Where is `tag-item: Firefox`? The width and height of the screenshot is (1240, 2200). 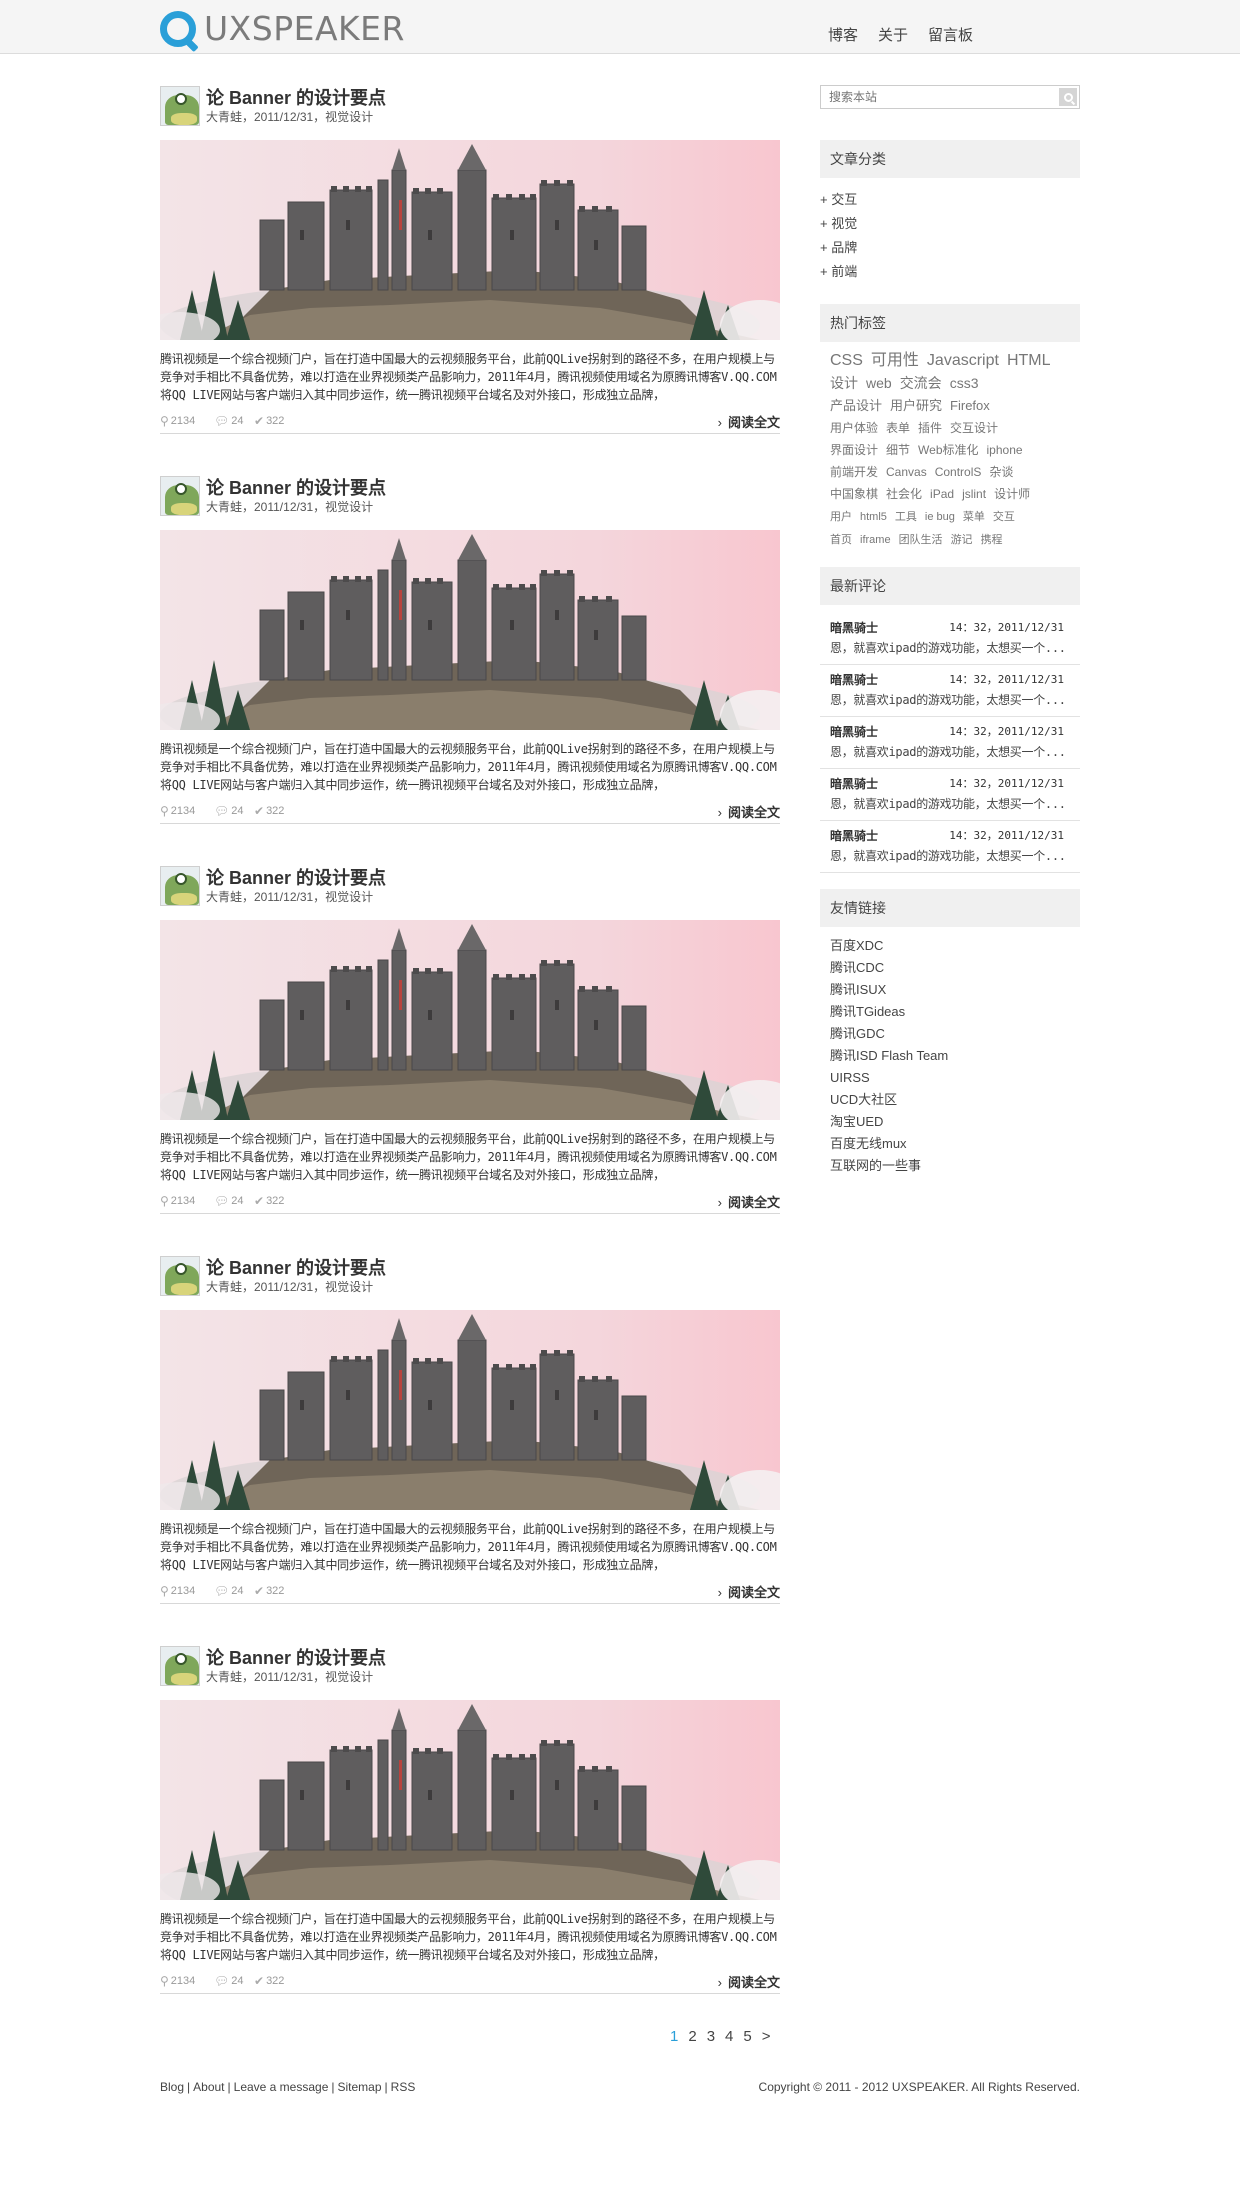
tag-item: Firefox is located at coordinates (970, 405).